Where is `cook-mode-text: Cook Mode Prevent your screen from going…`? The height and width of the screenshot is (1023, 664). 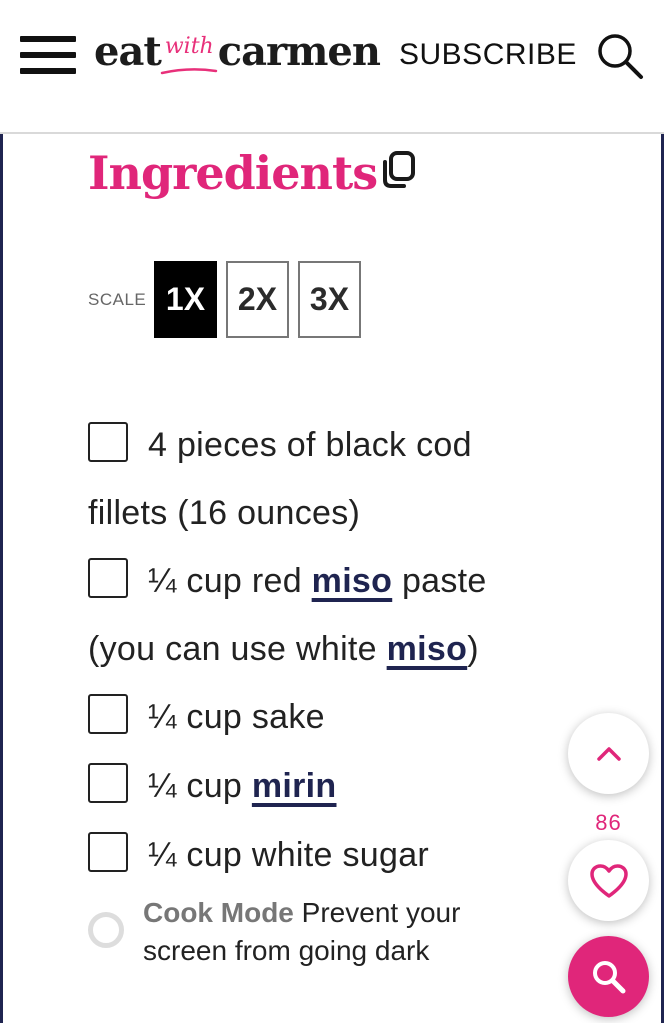
cook-mode-text: Cook Mode Prevent your screen from going… is located at coordinates (333, 932).